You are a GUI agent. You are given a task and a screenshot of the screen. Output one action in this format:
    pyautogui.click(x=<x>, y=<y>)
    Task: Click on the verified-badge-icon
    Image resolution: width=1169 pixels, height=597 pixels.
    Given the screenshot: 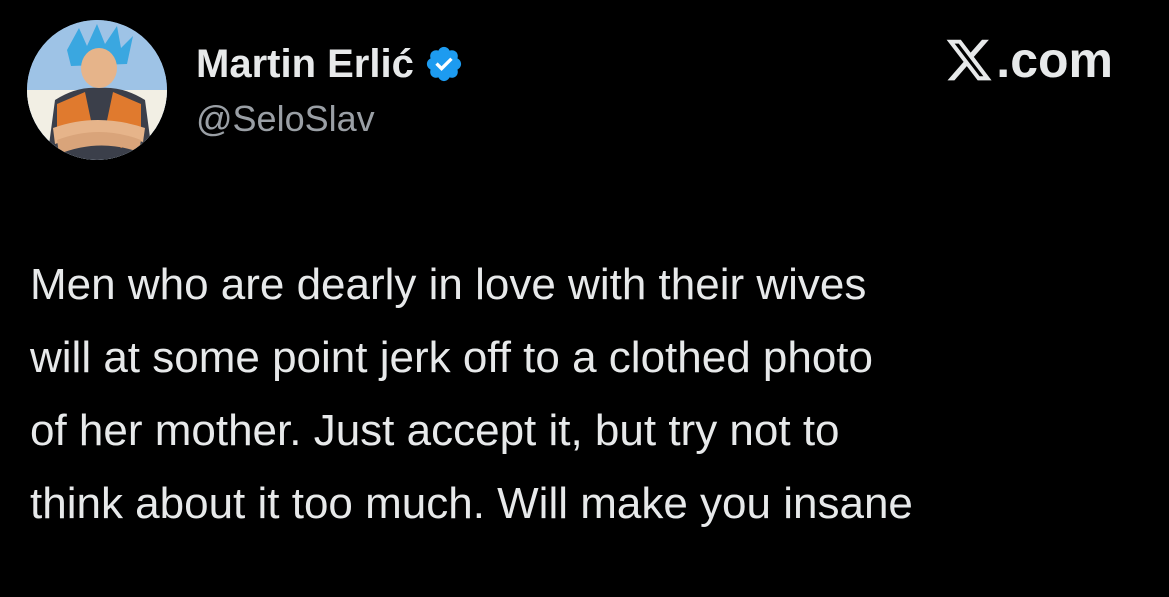 What is the action you would take?
    pyautogui.click(x=444, y=64)
    